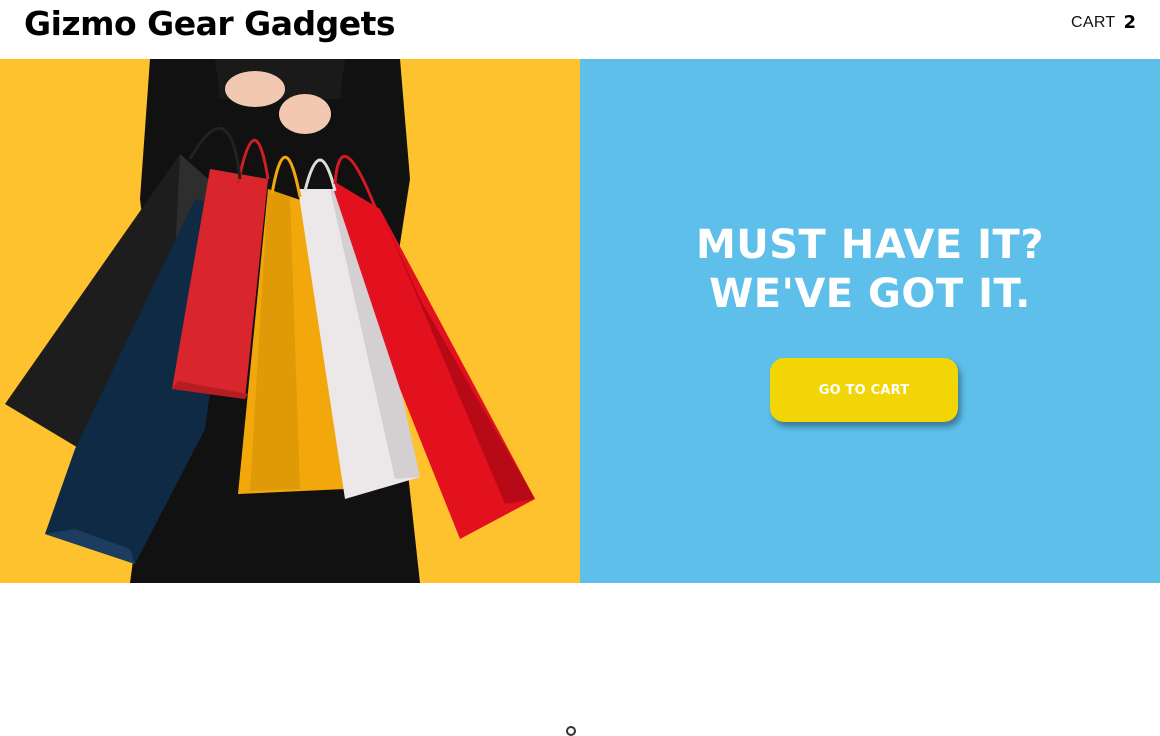 Image resolution: width=1160 pixels, height=736 pixels. Describe the element at coordinates (1129, 22) in the screenshot. I see `cart-count-badge: 2` at that location.